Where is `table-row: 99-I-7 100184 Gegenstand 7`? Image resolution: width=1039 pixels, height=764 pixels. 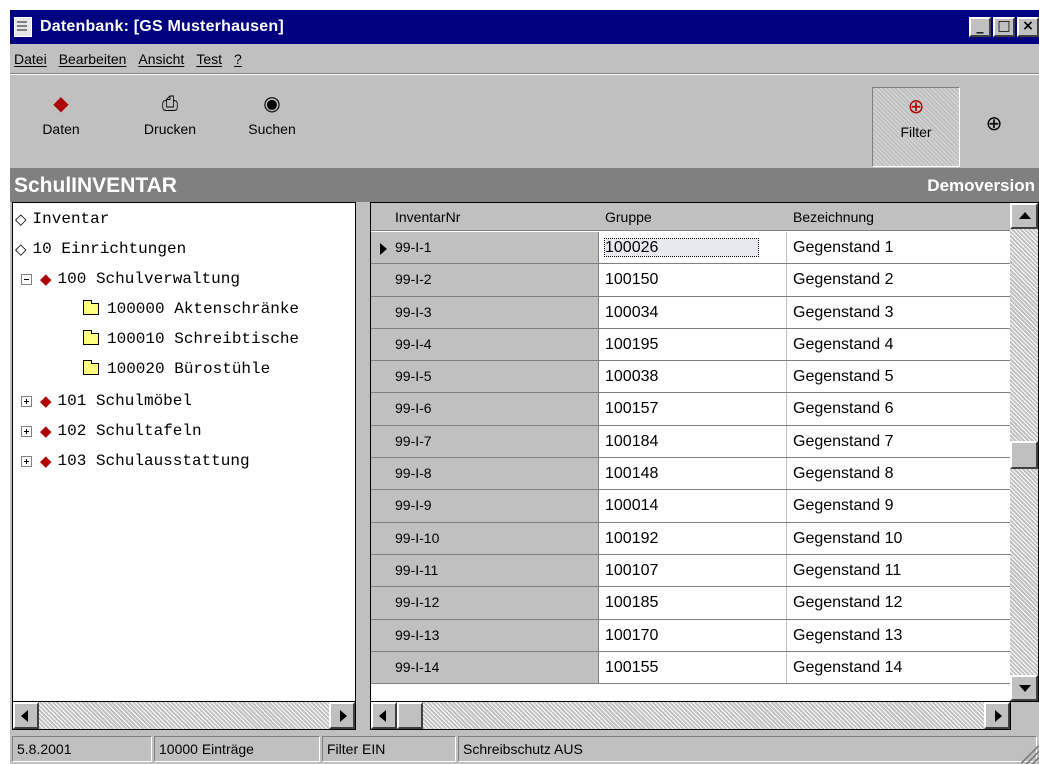
table-row: 99-I-7 100184 Gegenstand 7 is located at coordinates (691, 442).